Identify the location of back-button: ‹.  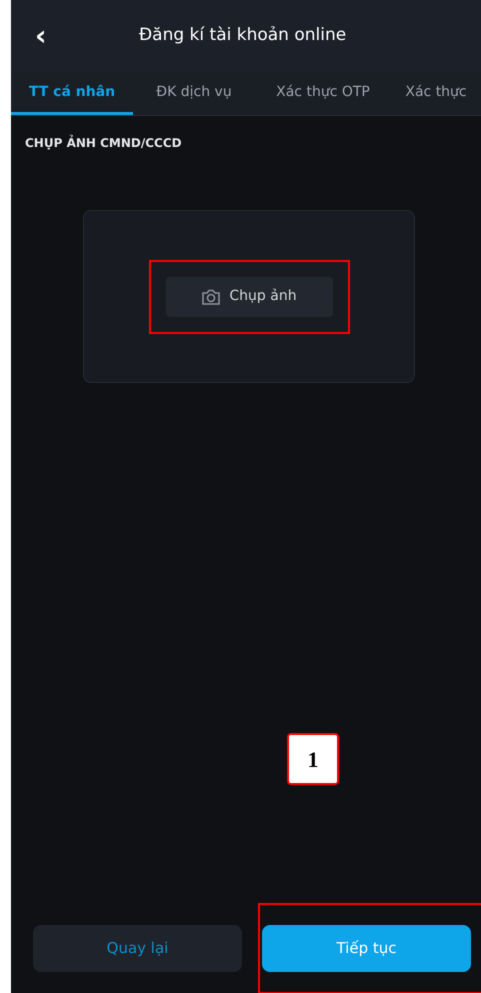
(41, 36).